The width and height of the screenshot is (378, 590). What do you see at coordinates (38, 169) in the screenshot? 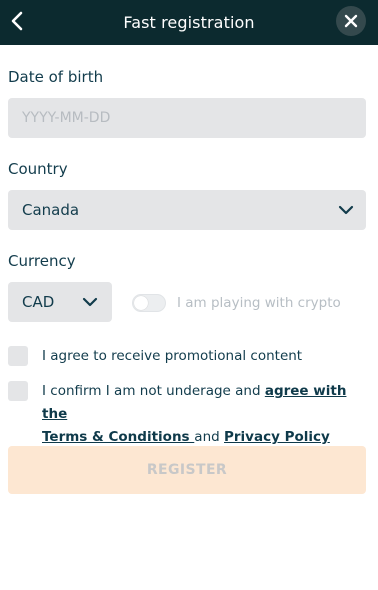
I see `country-label: Country` at bounding box center [38, 169].